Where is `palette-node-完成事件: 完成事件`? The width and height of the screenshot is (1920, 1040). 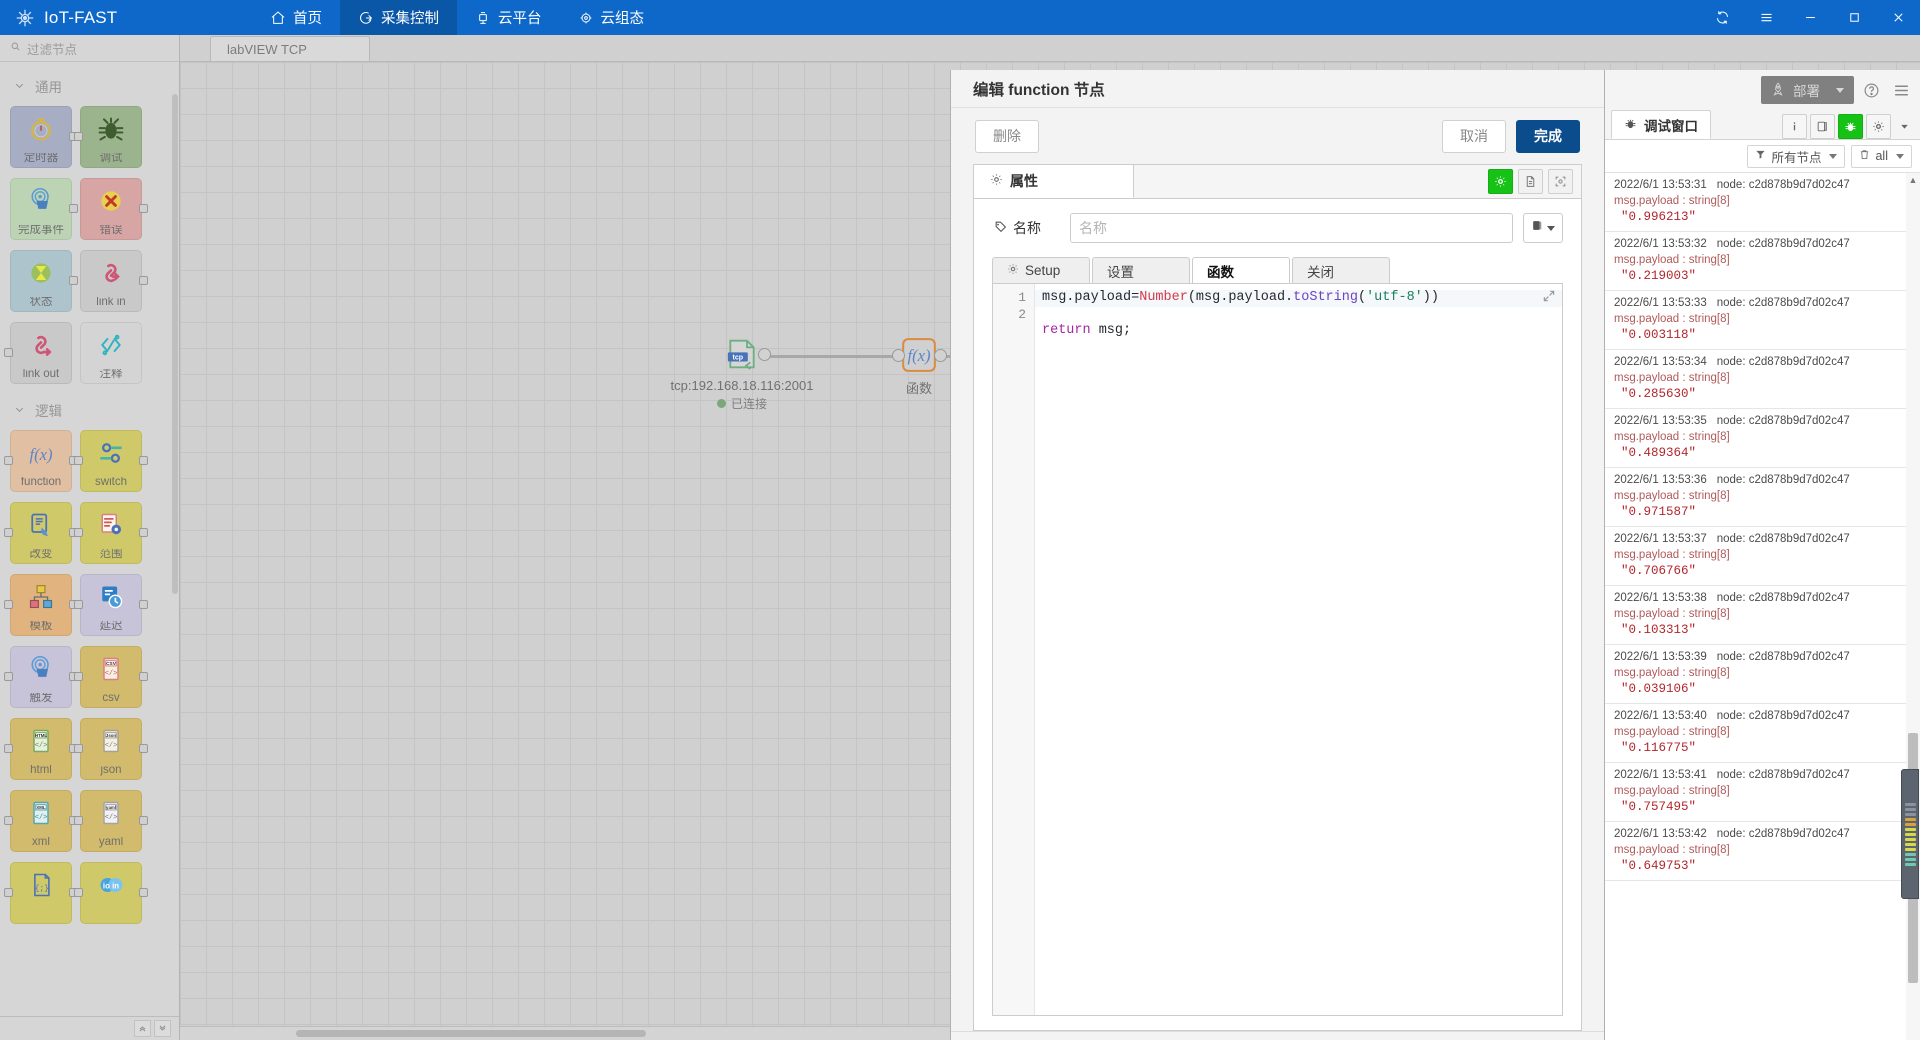
palette-node-完成事件: 完成事件 is located at coordinates (44, 209).